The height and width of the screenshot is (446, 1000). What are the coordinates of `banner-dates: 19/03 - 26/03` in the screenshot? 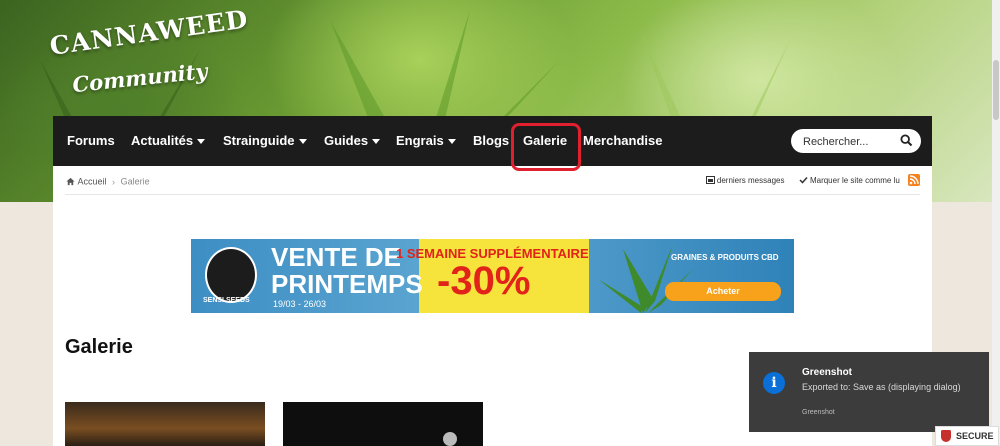 It's located at (300, 304).